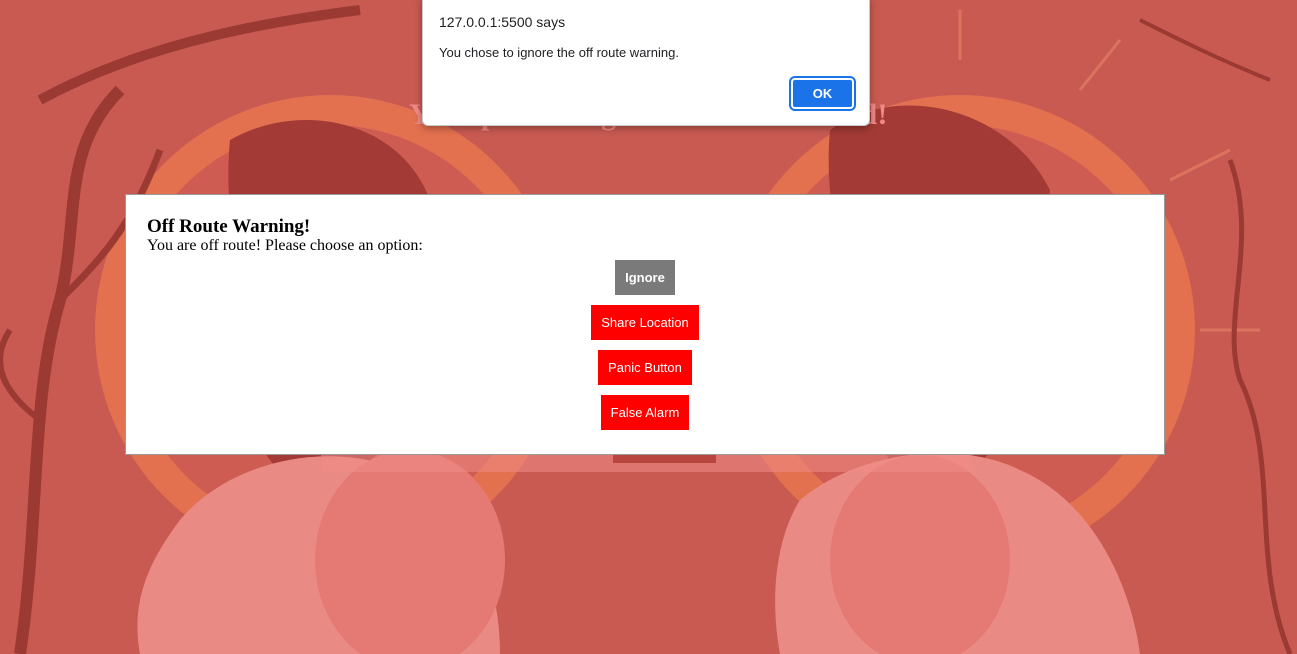 Image resolution: width=1297 pixels, height=654 pixels. What do you see at coordinates (229, 226) in the screenshot?
I see `modal-title: Off Route Warning!` at bounding box center [229, 226].